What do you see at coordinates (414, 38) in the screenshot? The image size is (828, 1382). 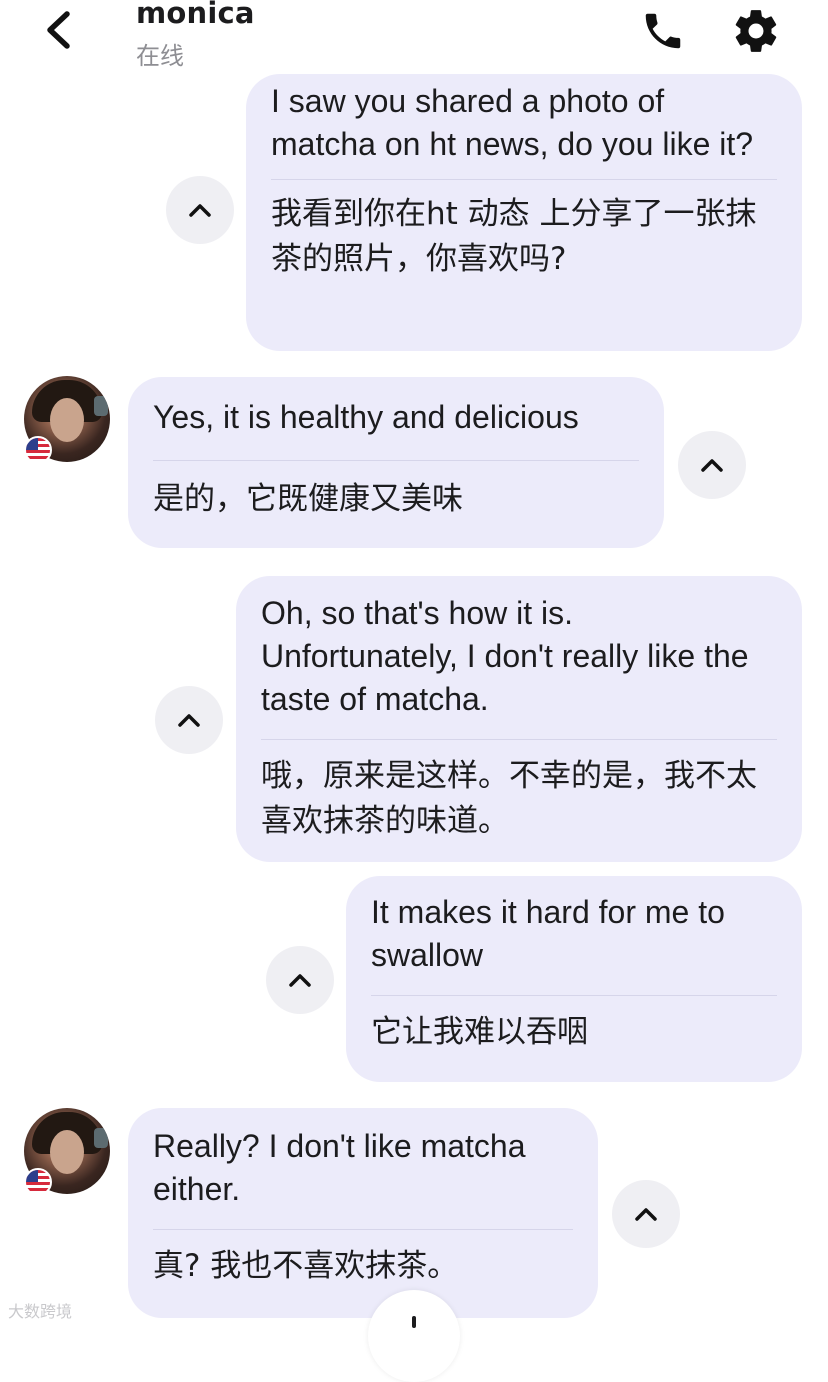 I see `chat-header: monica 在线` at bounding box center [414, 38].